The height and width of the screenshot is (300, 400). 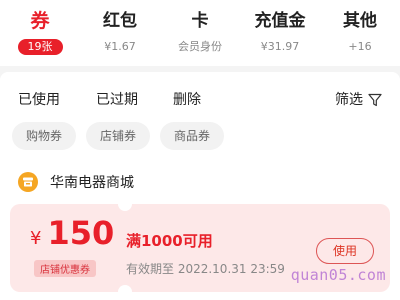 I want to click on tab-cards: 卡 会员身份, so click(x=200, y=33).